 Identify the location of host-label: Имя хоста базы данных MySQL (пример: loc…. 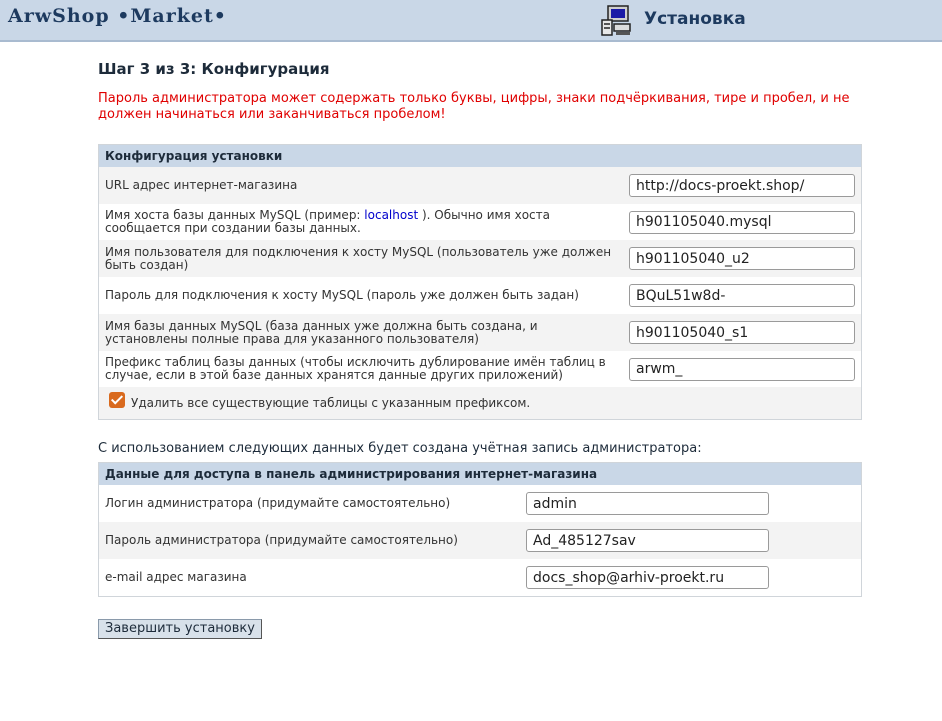
(367, 222).